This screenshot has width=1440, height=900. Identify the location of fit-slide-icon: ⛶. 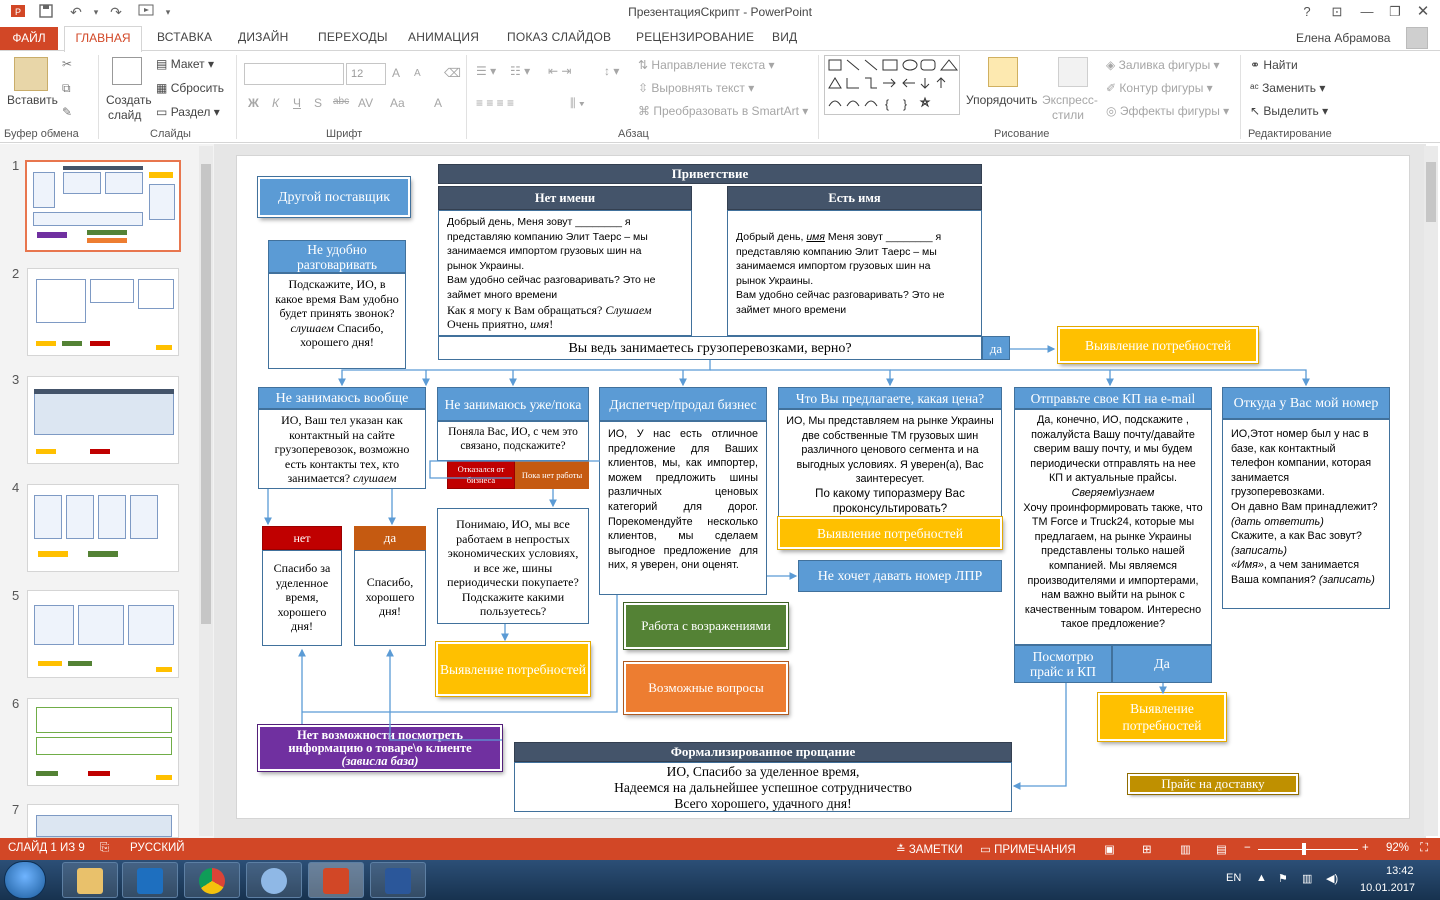
(1424, 848).